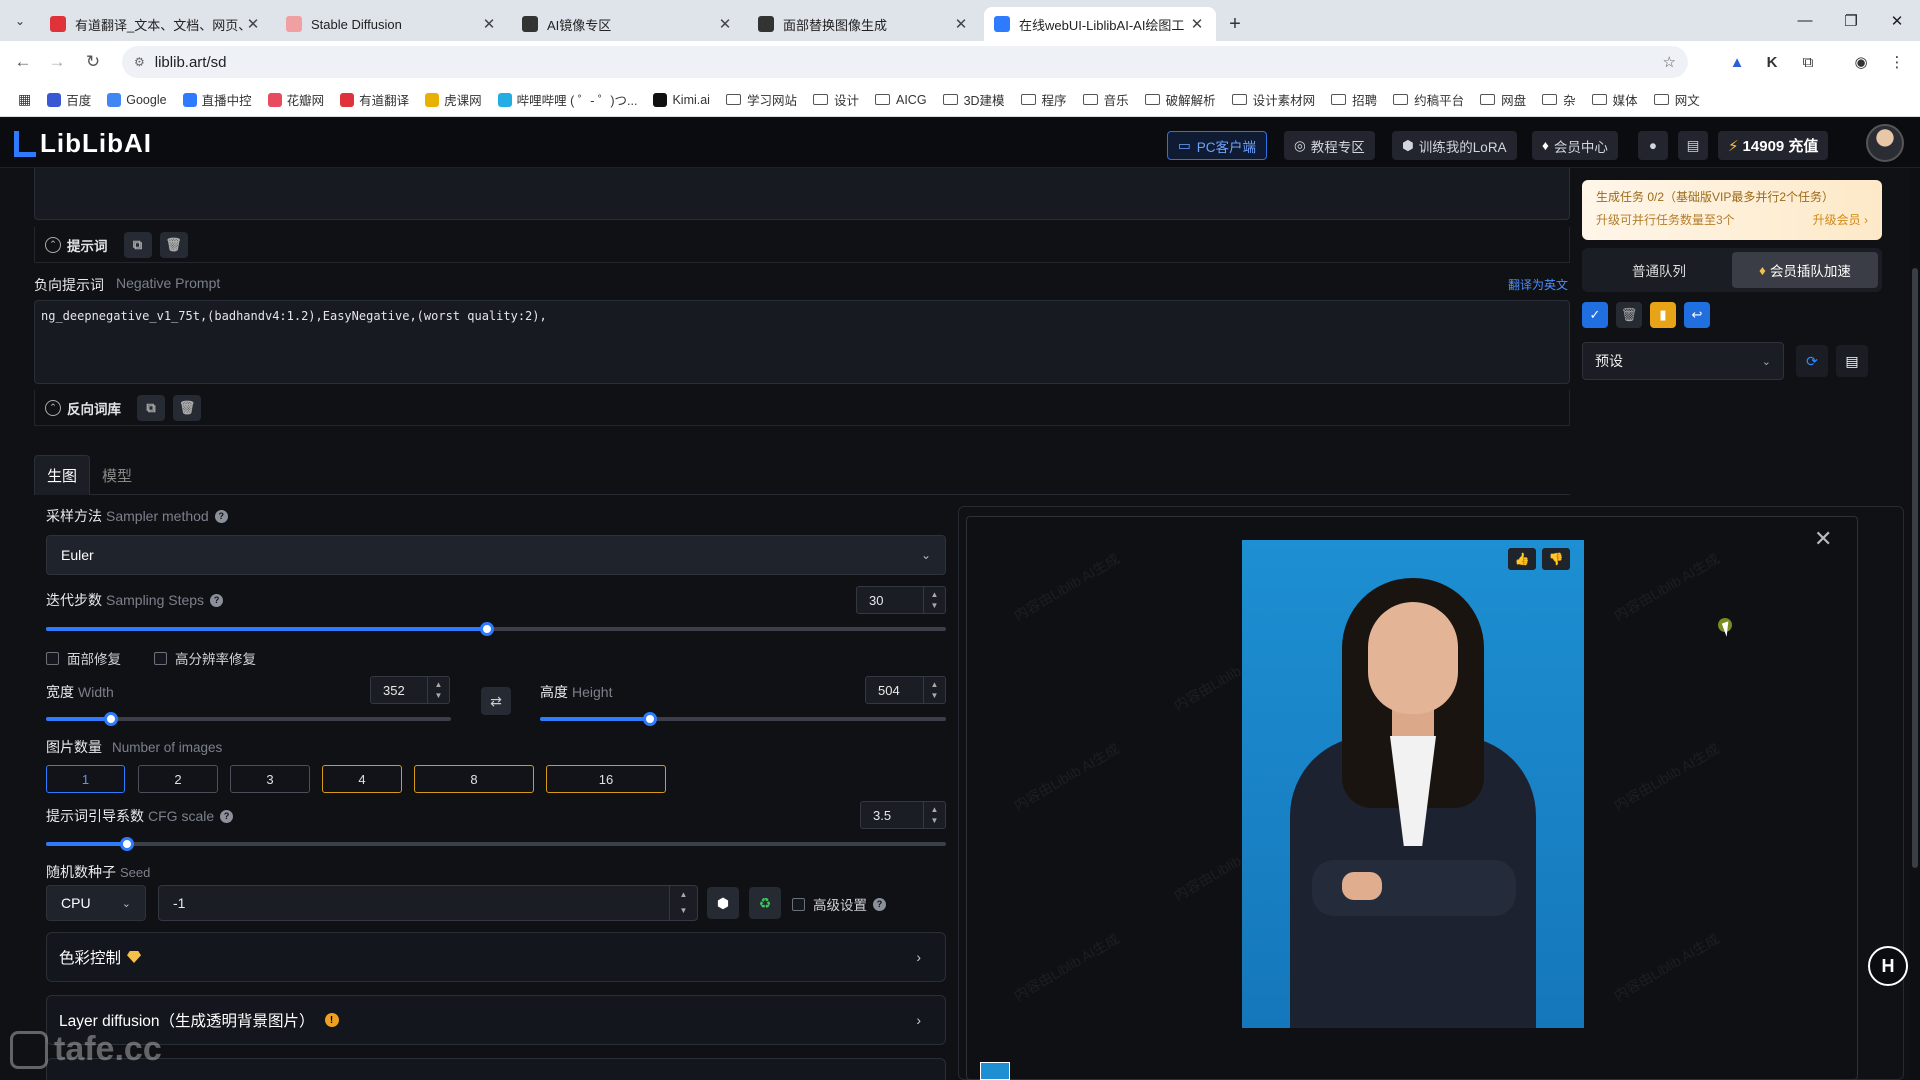 Image resolution: width=1920 pixels, height=1080 pixels. I want to click on browser-menu-icon: ⋮, so click(1897, 62).